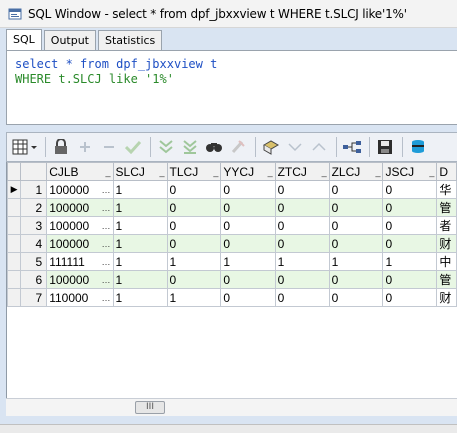  Describe the element at coordinates (248, 261) in the screenshot. I see `grid-cell-yycj: 1` at that location.